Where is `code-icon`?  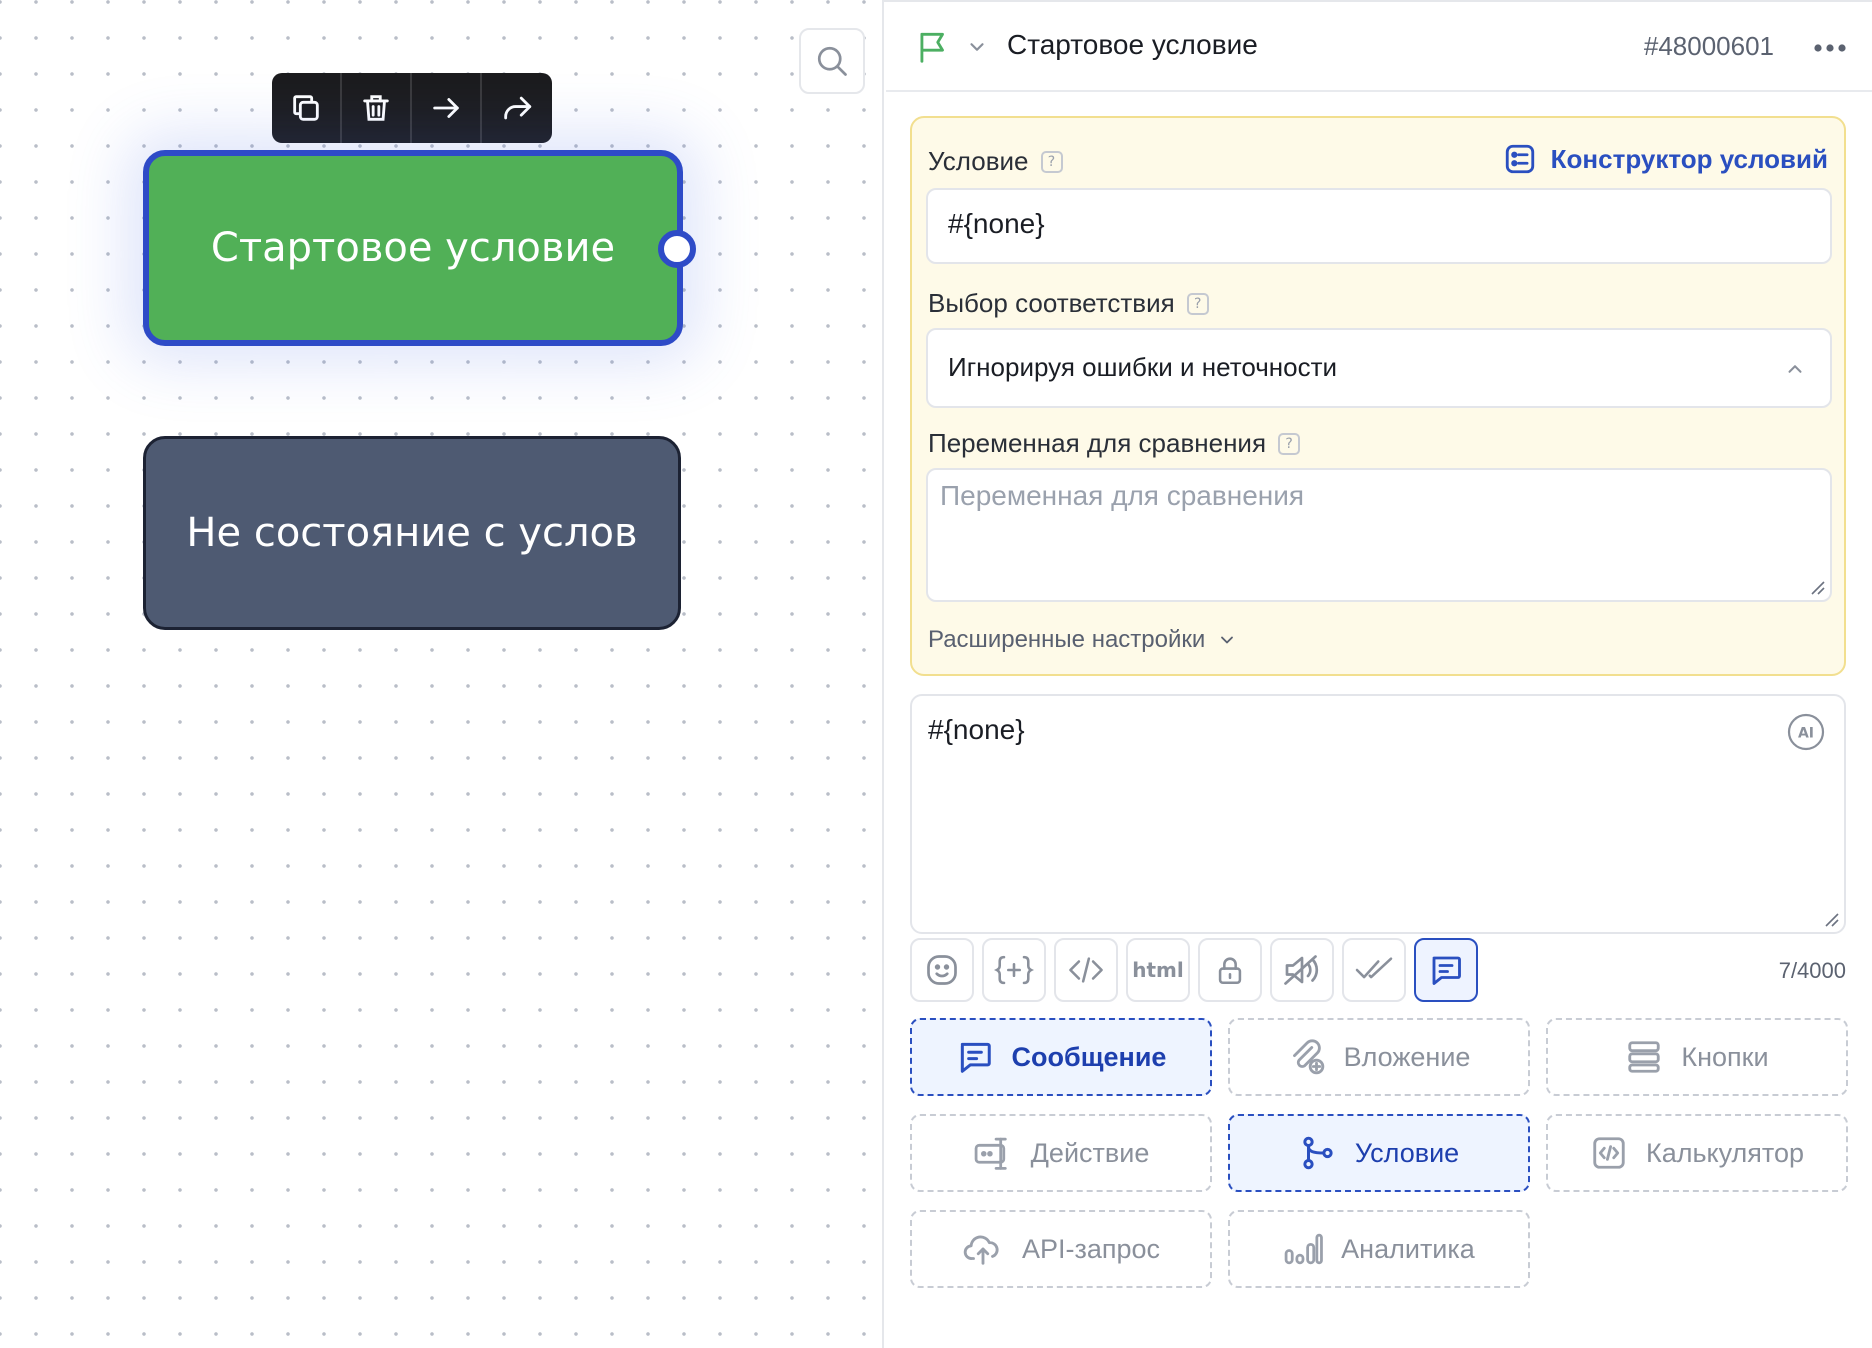 code-icon is located at coordinates (1086, 970).